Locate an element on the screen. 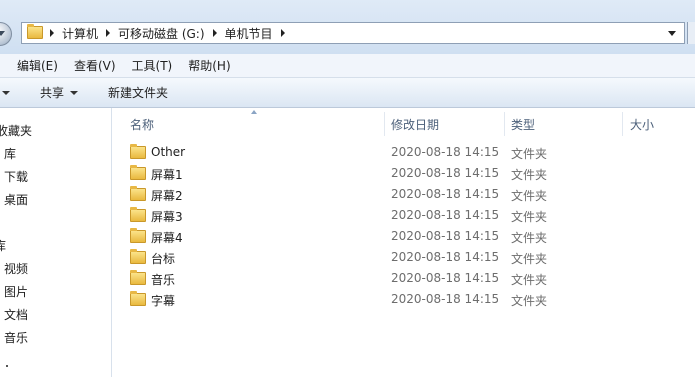 The height and width of the screenshot is (377, 695). file-name: 音乐 is located at coordinates (163, 280).